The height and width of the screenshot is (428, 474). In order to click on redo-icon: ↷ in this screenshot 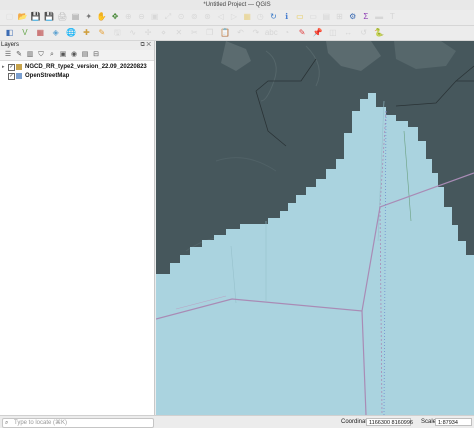, I will do `click(255, 33)`.